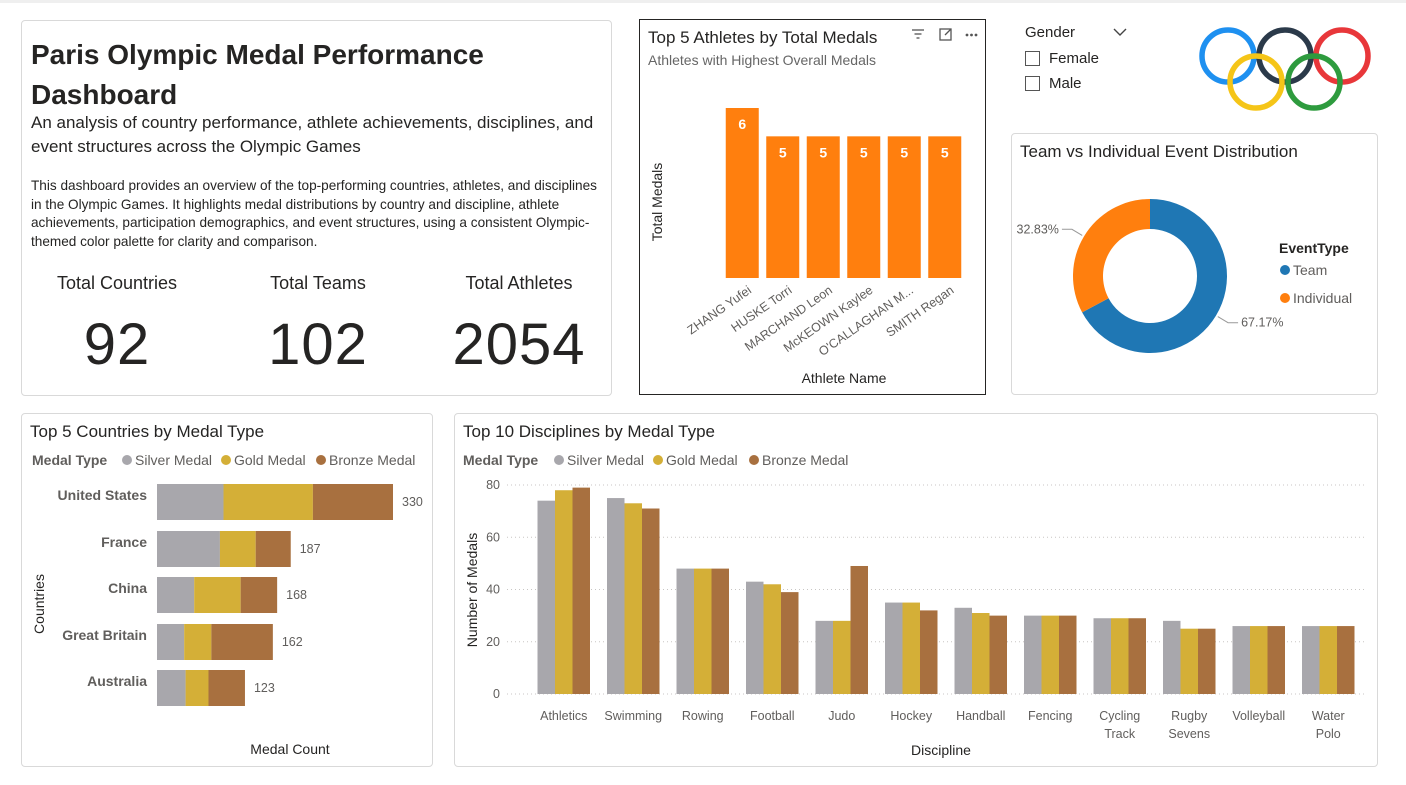 This screenshot has width=1406, height=785. I want to click on top-divider, so click(703, 1).